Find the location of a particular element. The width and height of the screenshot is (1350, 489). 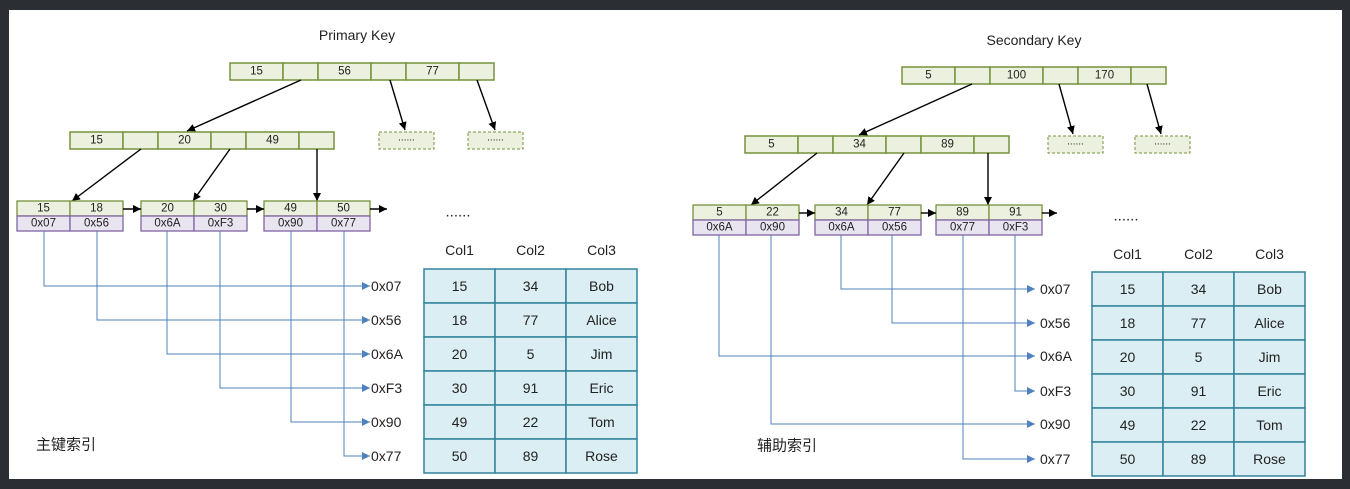

address-label: 0xF3 is located at coordinates (1055, 391).